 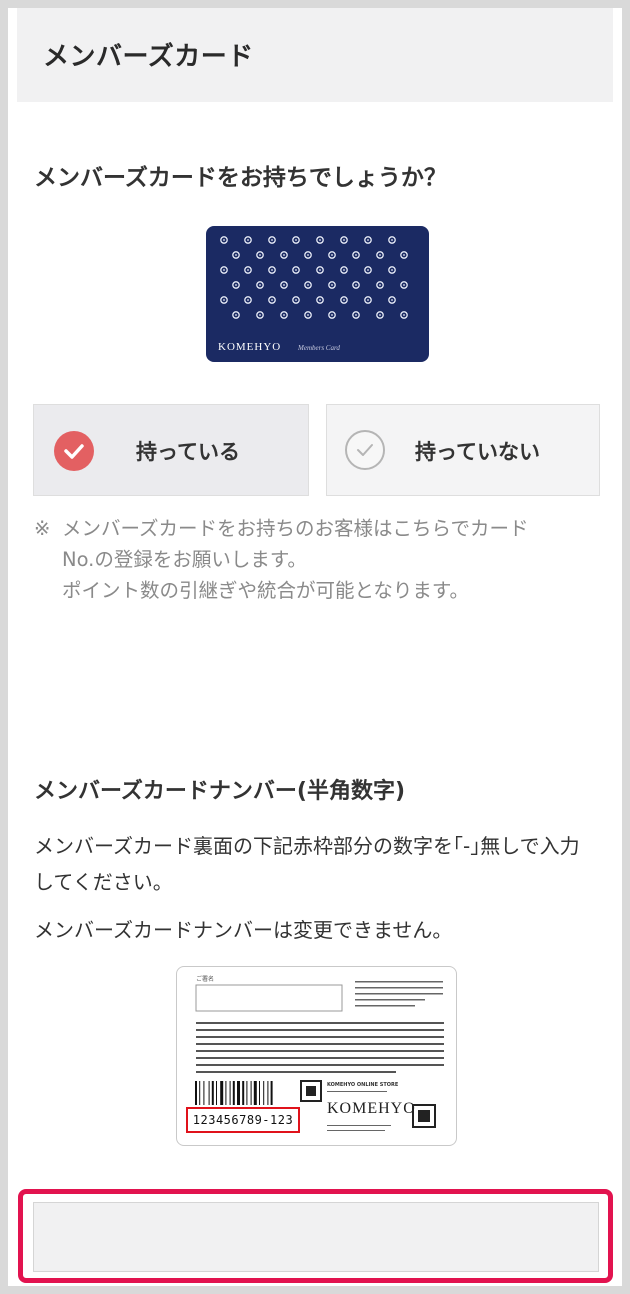 I want to click on card-number-input, so click(x=316, y=1237).